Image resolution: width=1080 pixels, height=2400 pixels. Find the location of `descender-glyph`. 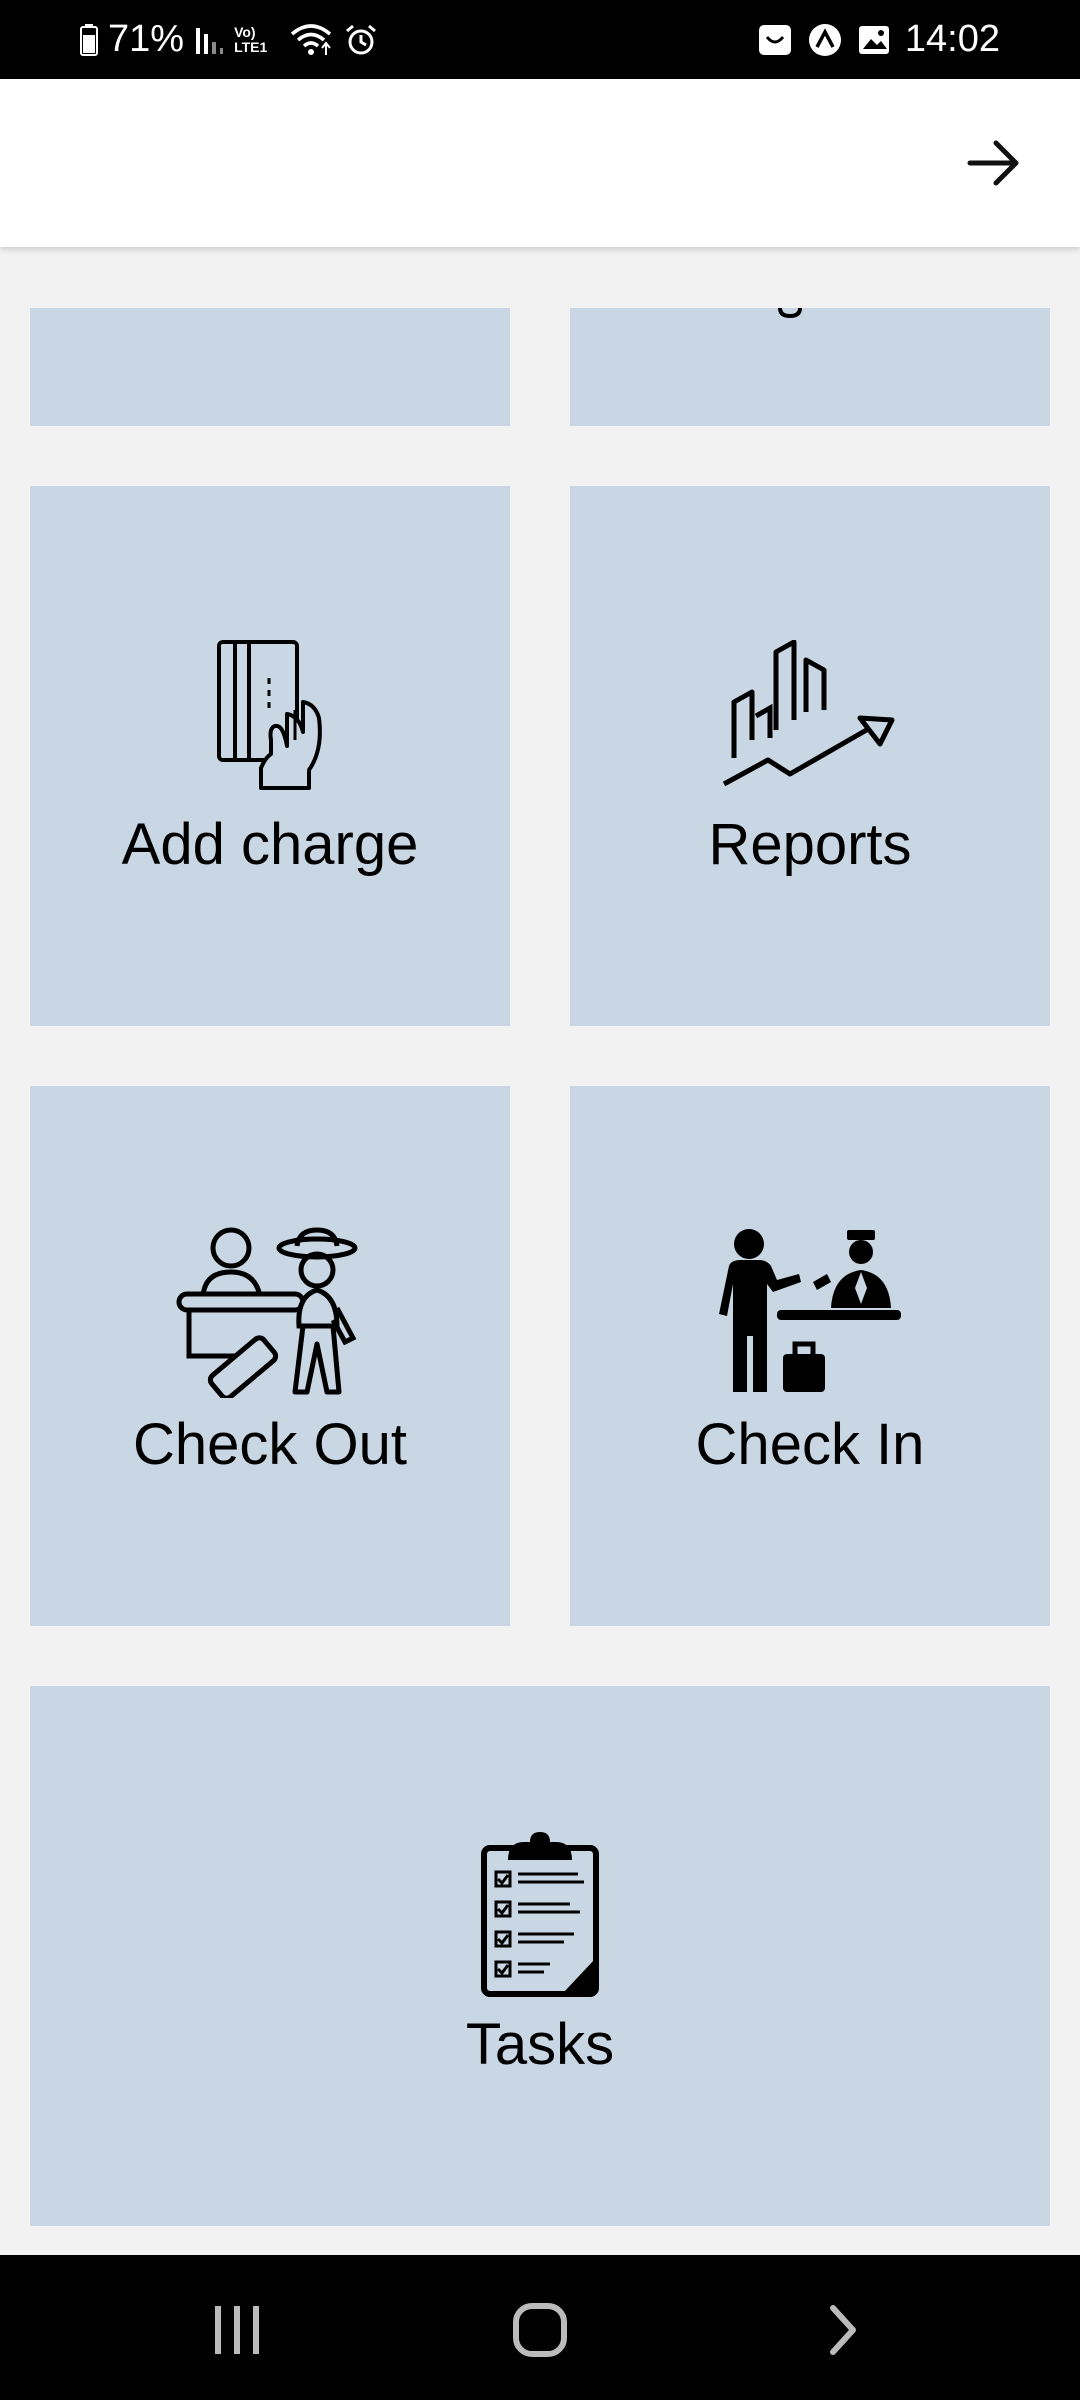

descender-glyph is located at coordinates (790, 313).